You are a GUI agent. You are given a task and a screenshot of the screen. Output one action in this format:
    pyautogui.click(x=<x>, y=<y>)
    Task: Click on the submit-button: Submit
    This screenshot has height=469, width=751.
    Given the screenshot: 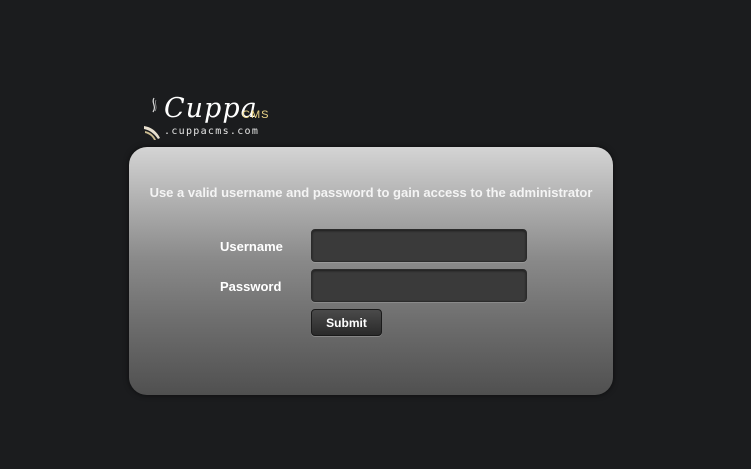 What is the action you would take?
    pyautogui.click(x=346, y=322)
    